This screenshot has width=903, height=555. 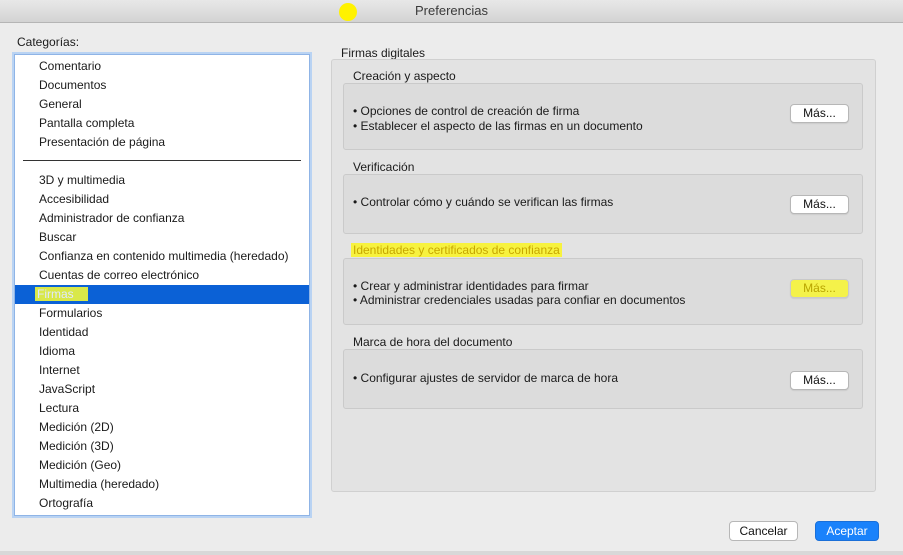 I want to click on category-item-cuentas-correo: Cuentas de correo electrónico, so click(x=162, y=275).